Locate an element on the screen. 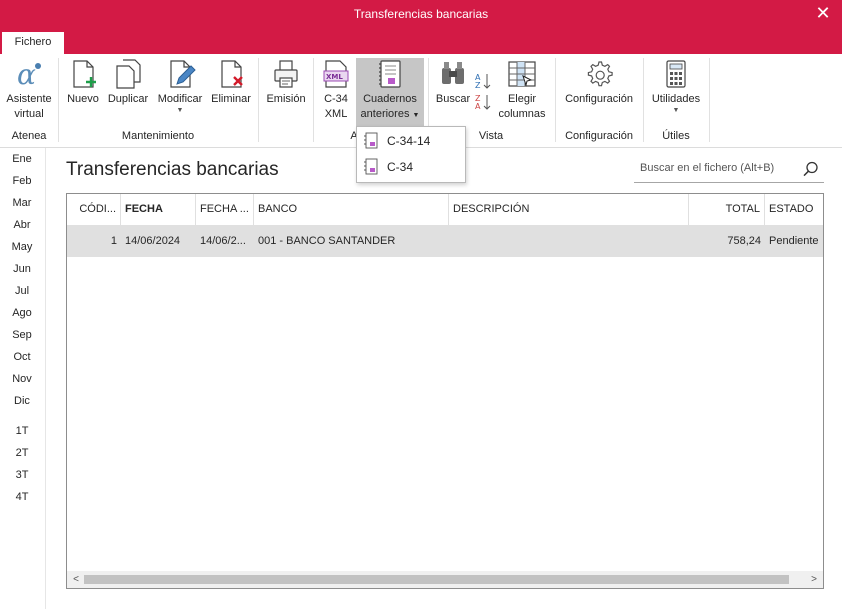 The height and width of the screenshot is (609, 842). column-header-descripcion: DESCRIPCIÓN is located at coordinates (569, 209).